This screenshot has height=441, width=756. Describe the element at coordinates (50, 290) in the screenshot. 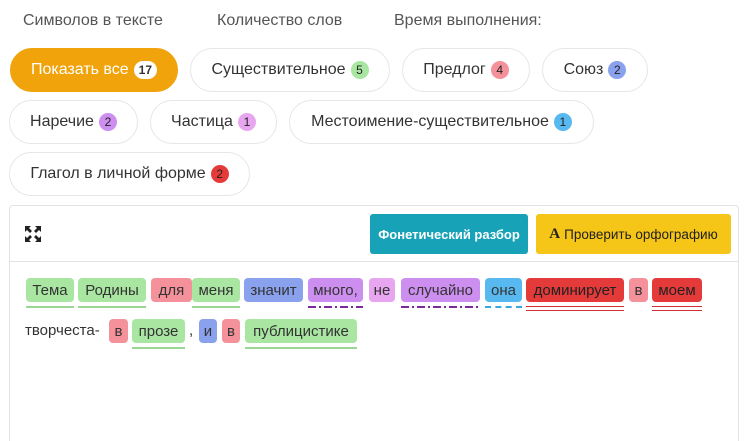

I see `word-token: Тема` at that location.